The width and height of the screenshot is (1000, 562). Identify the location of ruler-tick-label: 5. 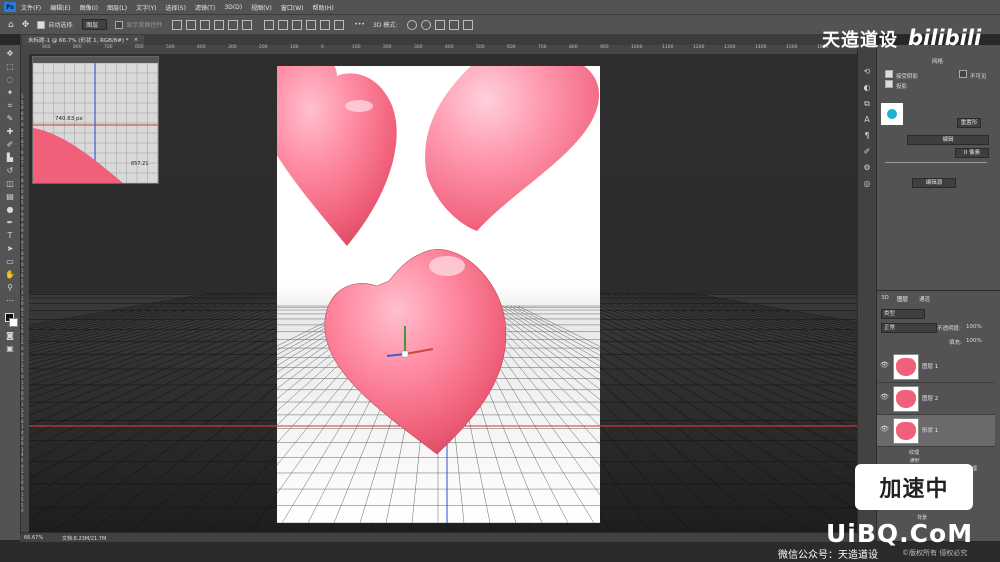
(22, 102).